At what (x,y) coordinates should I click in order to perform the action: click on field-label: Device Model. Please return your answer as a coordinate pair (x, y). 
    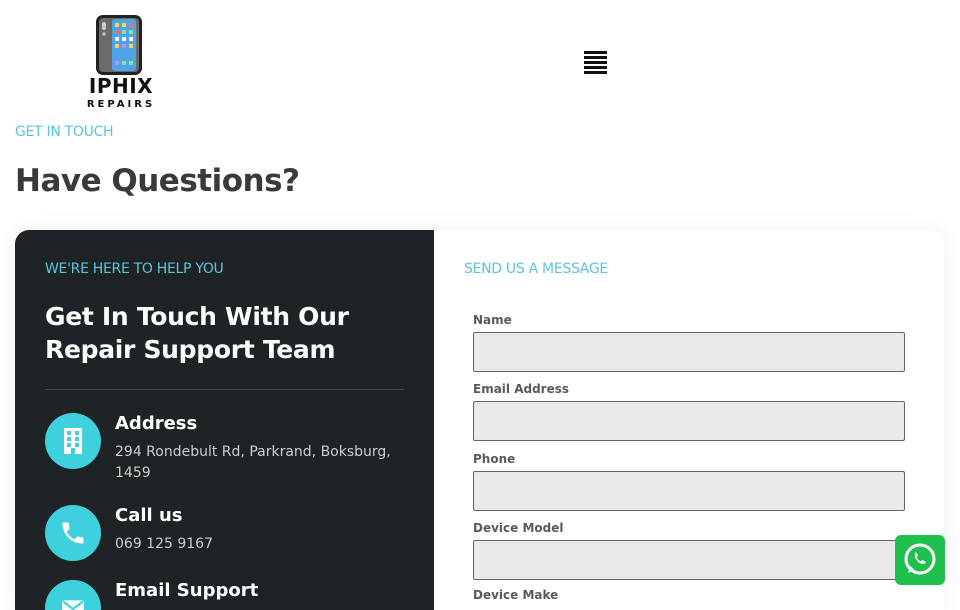
    Looking at the image, I should click on (518, 528).